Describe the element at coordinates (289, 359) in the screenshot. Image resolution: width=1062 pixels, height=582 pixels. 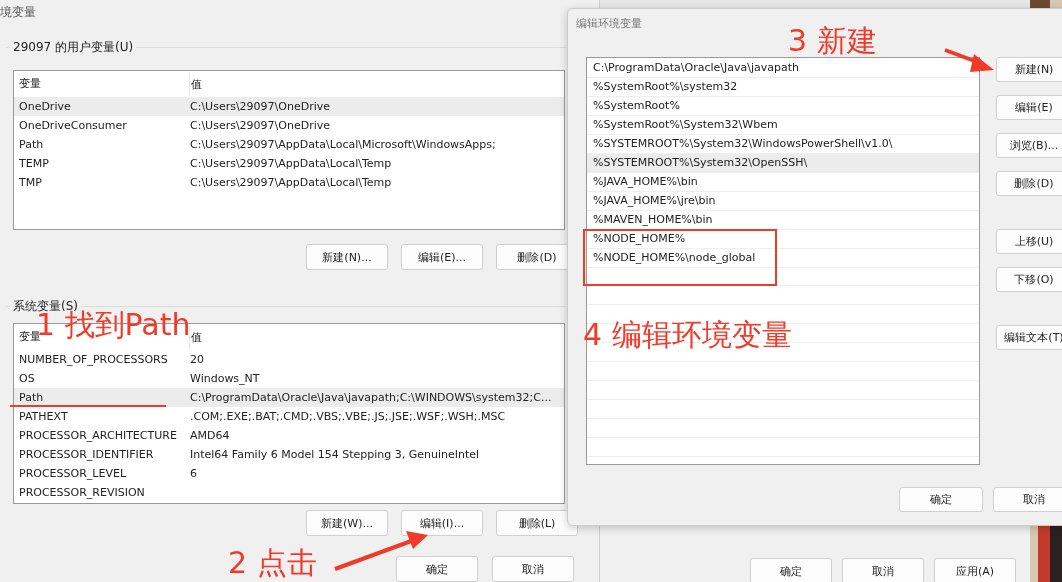
I see `table-row: NUMBER_OF_PROCESSORS 20` at that location.